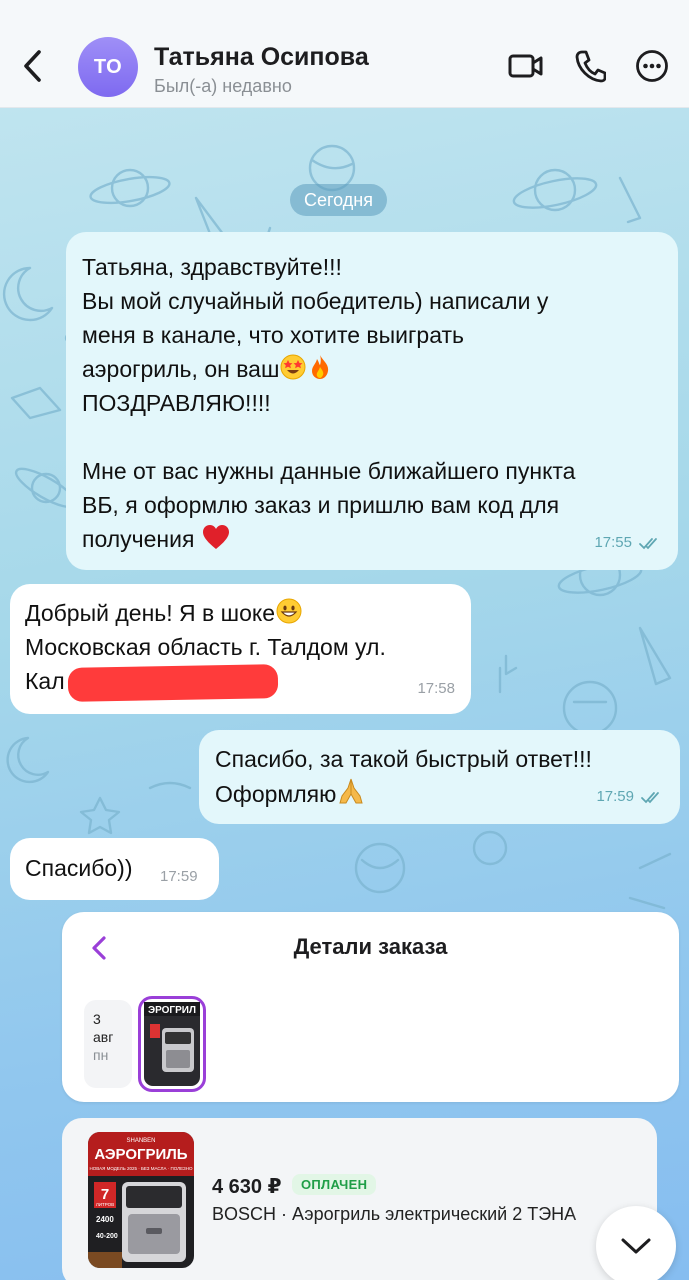 The width and height of the screenshot is (689, 1280). What do you see at coordinates (176, 403) in the screenshot?
I see `message-line: ПОЗДРАВЛЯЮ!!!!` at bounding box center [176, 403].